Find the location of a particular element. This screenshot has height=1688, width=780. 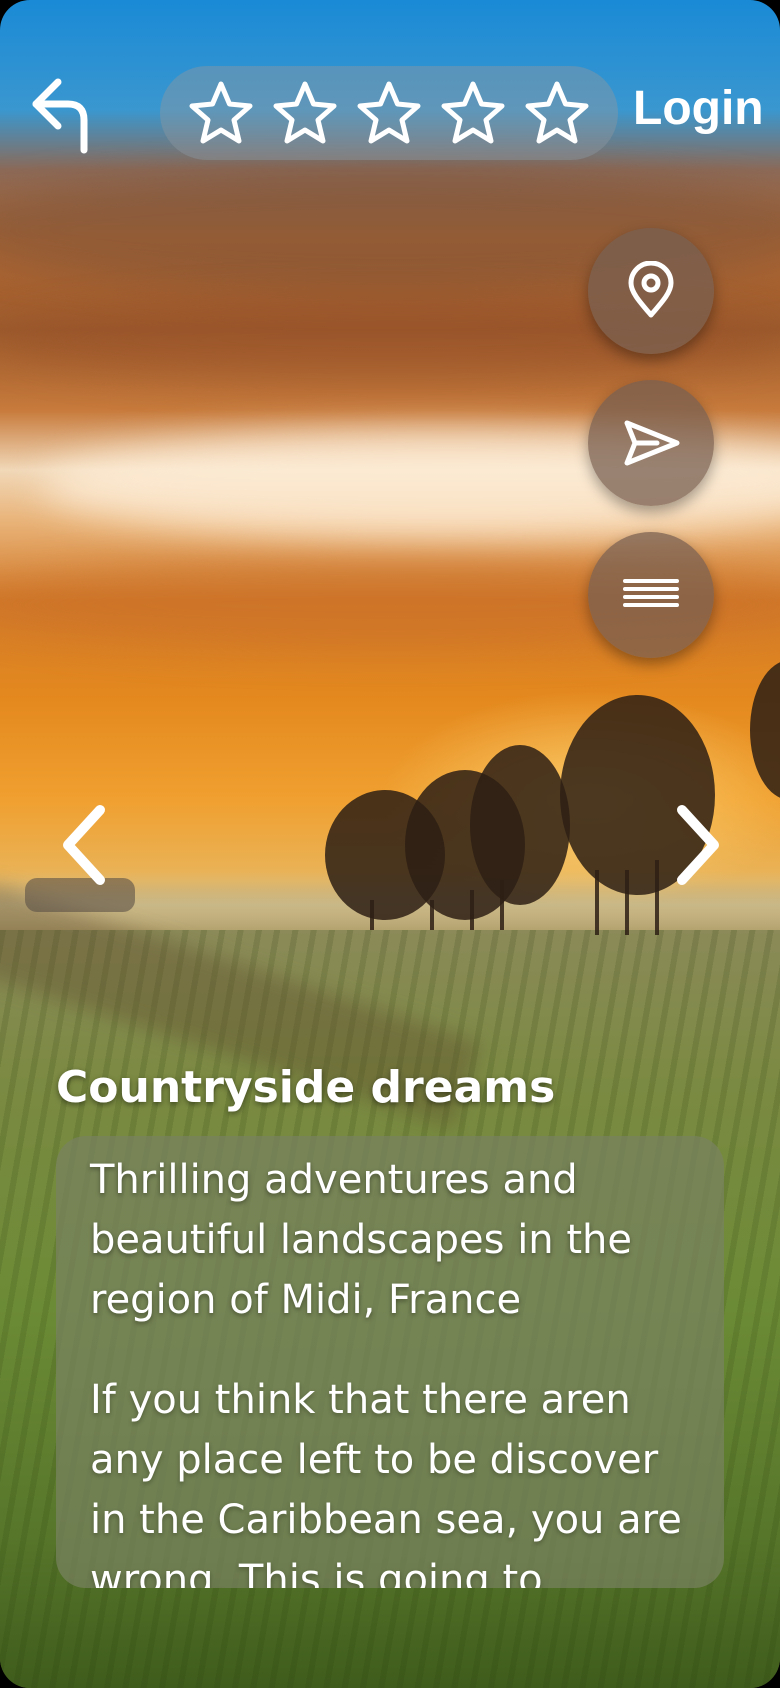

next-slide-button is located at coordinates (698, 845).